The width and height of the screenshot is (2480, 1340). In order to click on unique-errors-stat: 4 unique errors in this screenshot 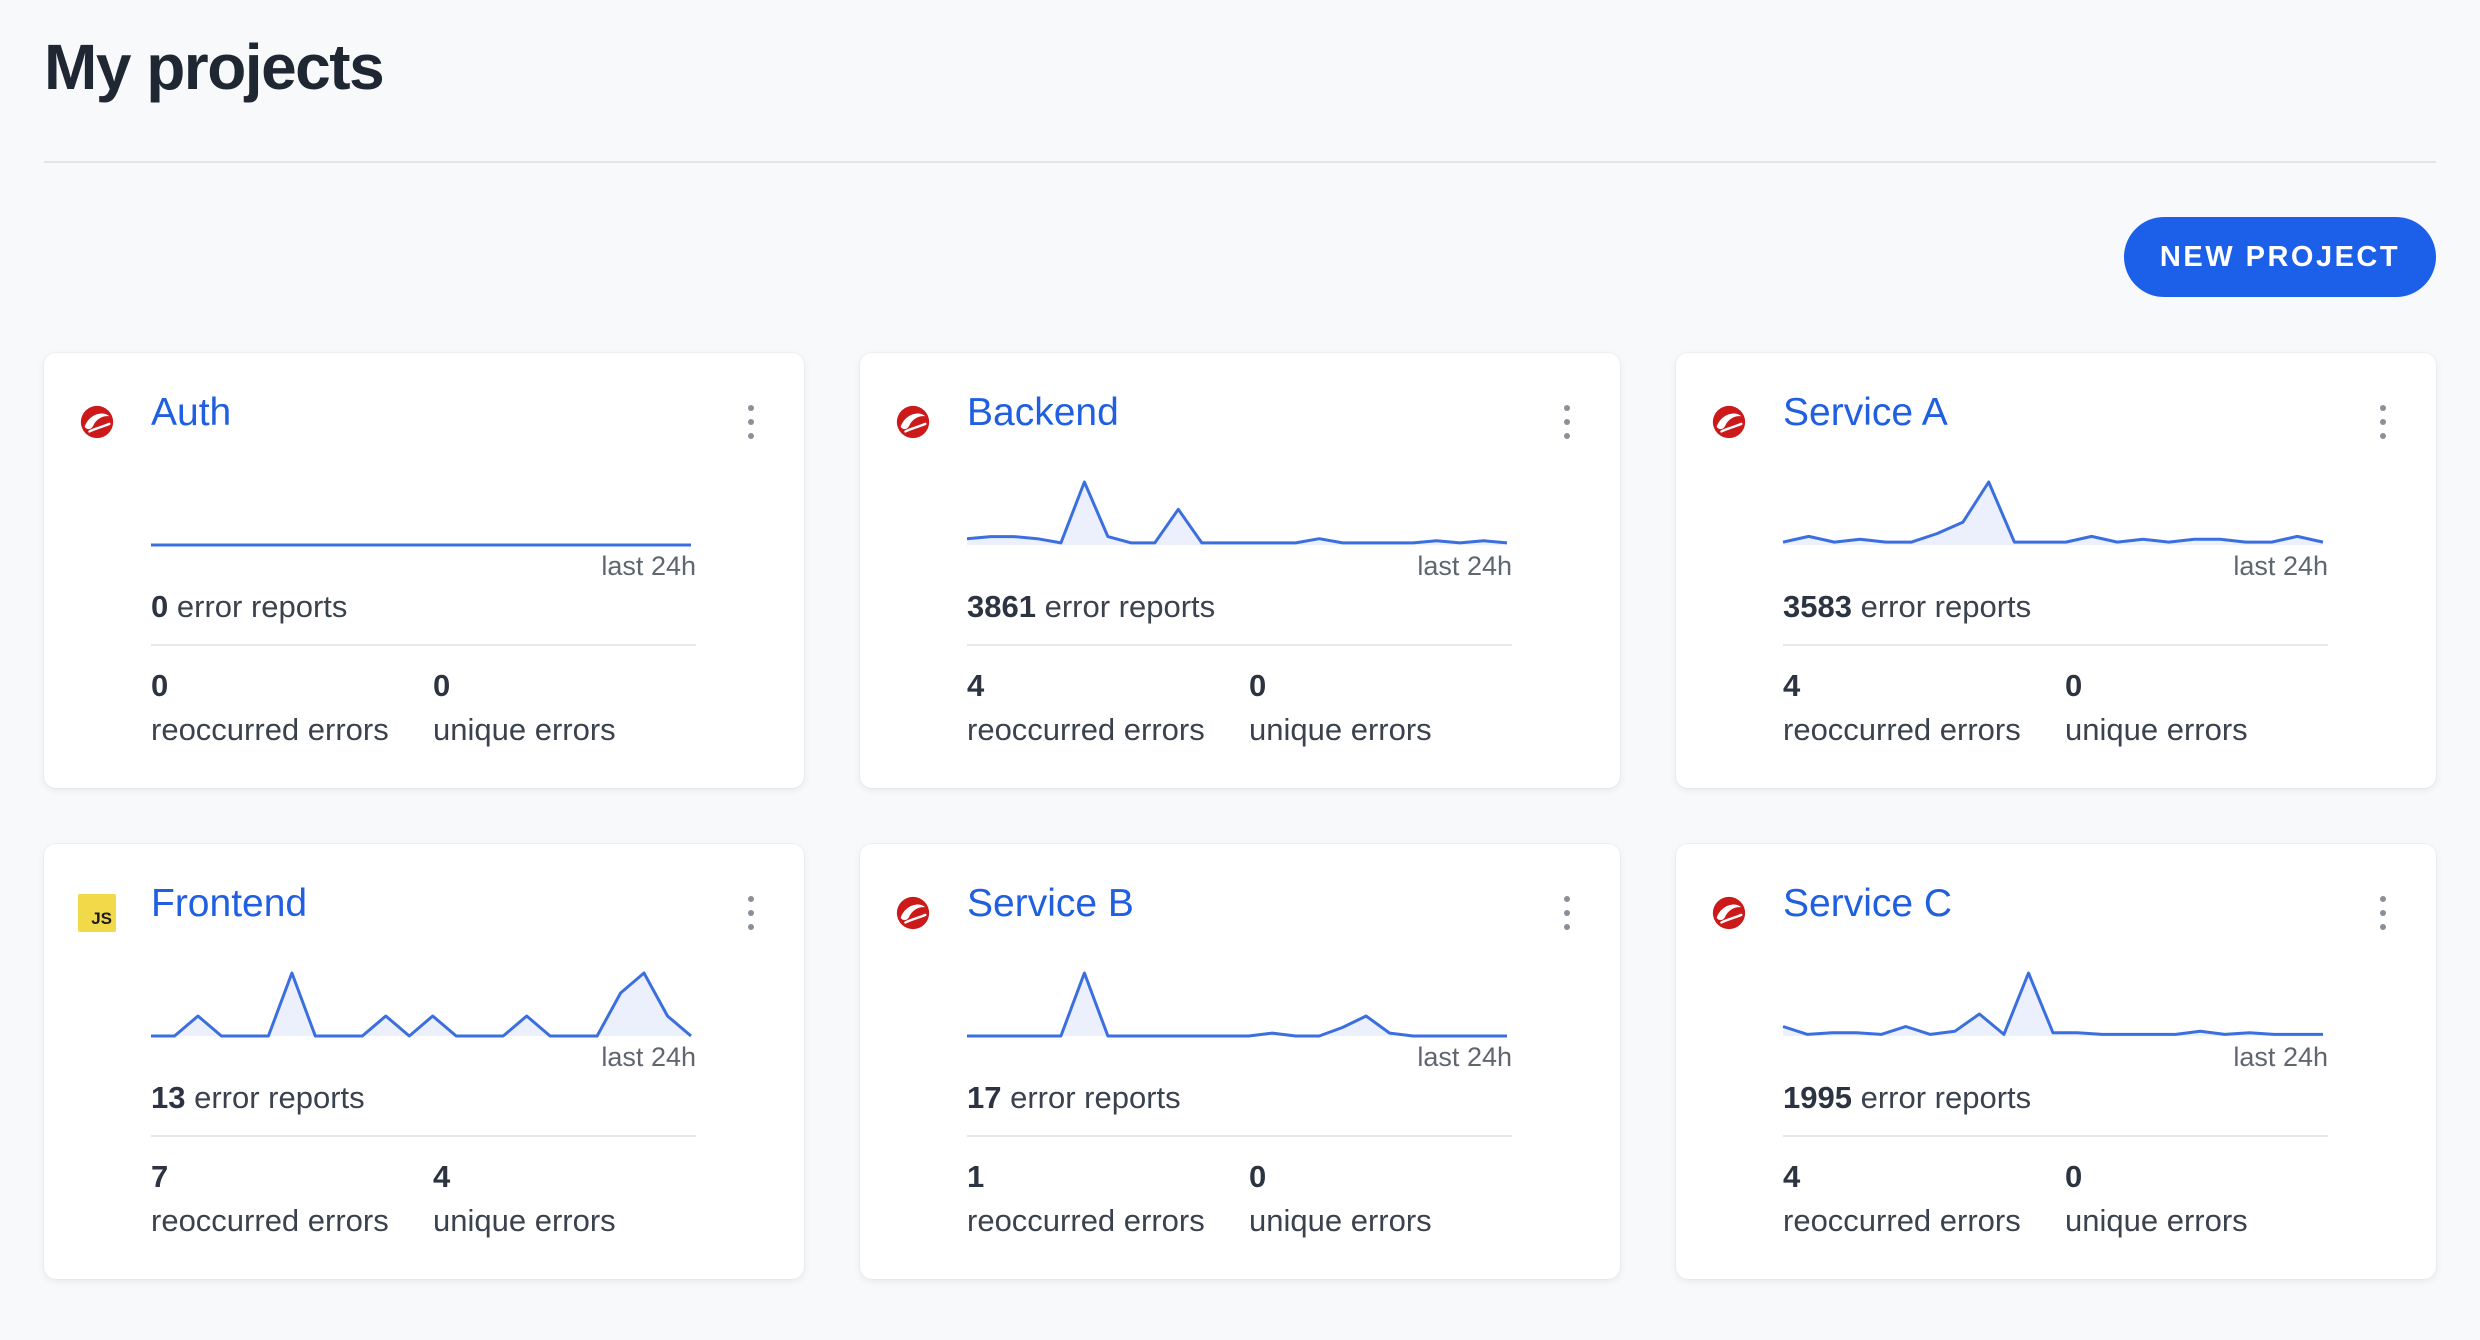, I will do `click(524, 1199)`.